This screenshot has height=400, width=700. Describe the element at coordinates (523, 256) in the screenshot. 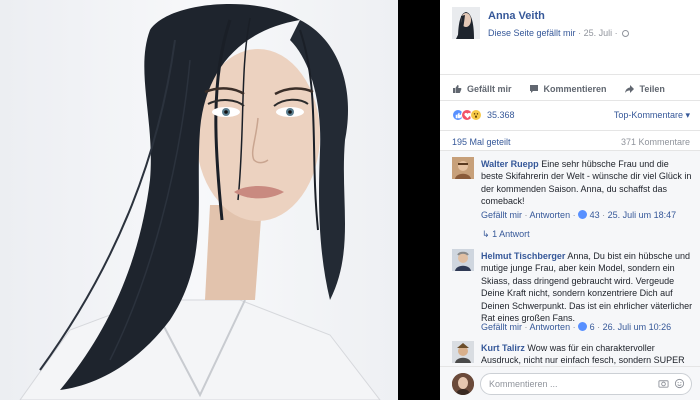

I see `comment-author: Helmut Tischberger` at that location.